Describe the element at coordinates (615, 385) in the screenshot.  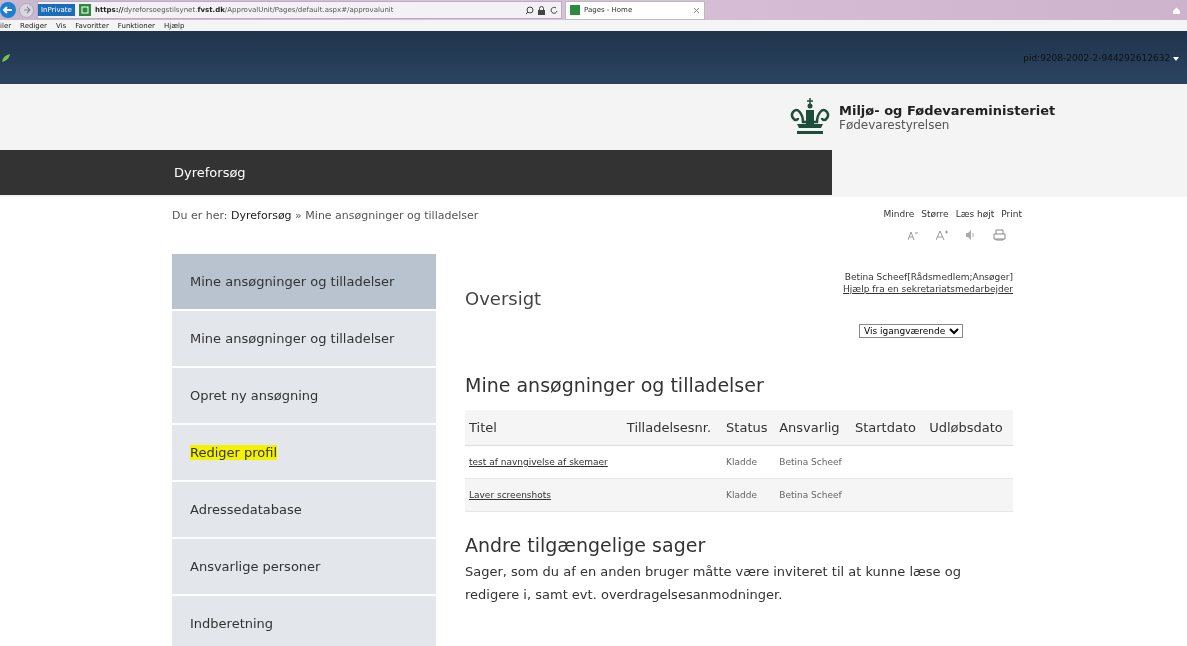
I see `section-heading: Mine ansøgninger og tilladelser` at that location.